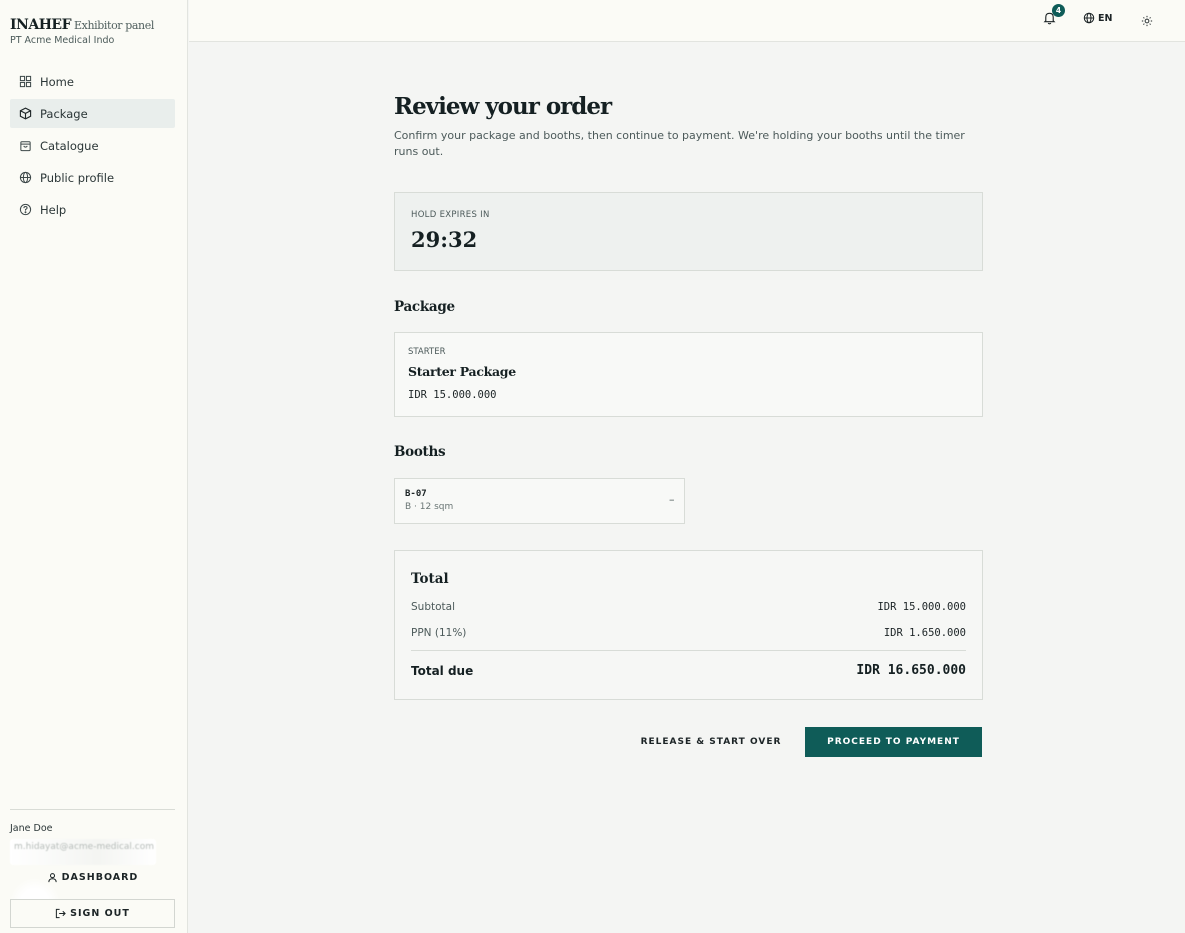 The image size is (1185, 933). Describe the element at coordinates (25, 209) in the screenshot. I see `help-circle-icon` at that location.